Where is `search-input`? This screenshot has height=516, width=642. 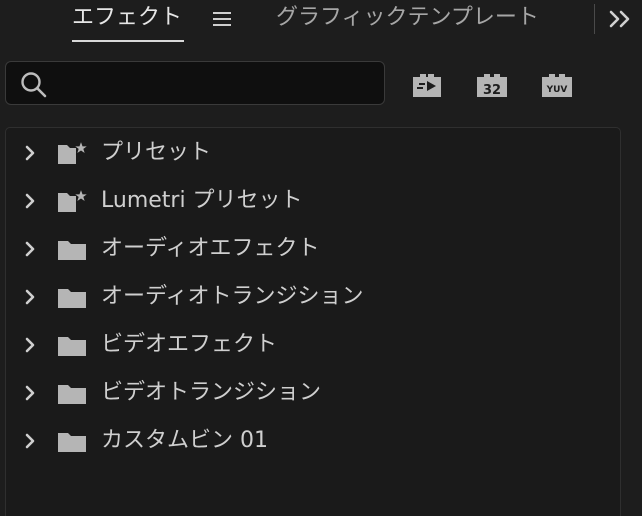 search-input is located at coordinates (219, 84).